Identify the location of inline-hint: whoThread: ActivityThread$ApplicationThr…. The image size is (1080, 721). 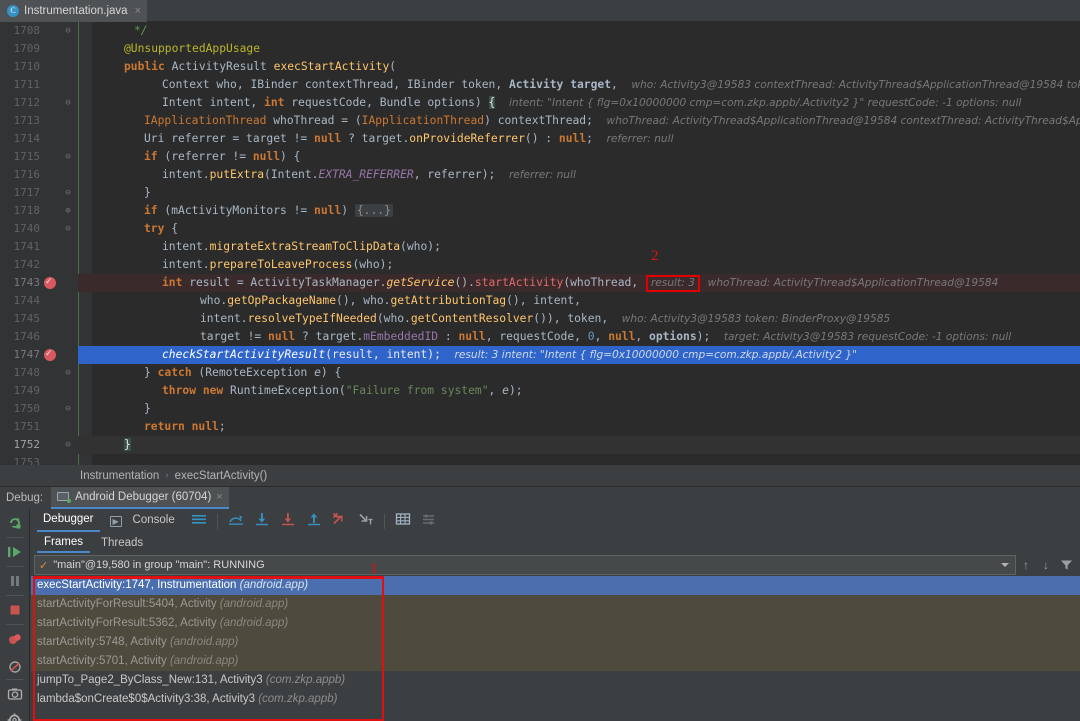
(843, 121).